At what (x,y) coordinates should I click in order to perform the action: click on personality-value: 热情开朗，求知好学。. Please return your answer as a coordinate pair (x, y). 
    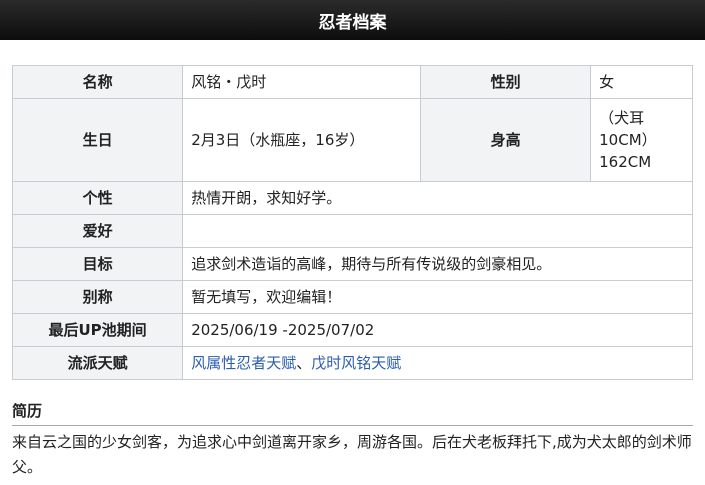
    Looking at the image, I should click on (437, 198).